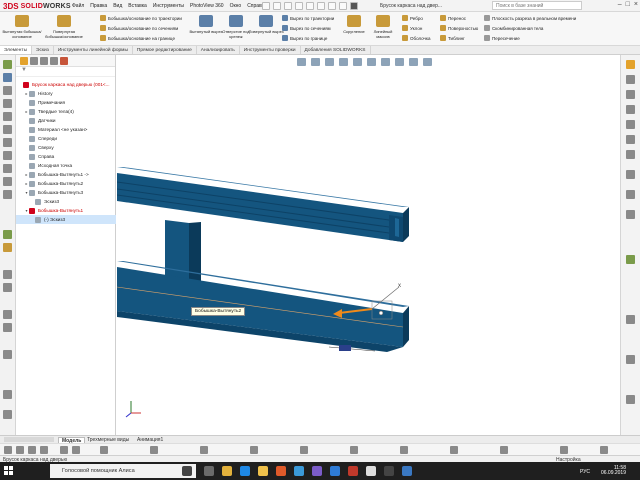 Image resolution: width=640 pixels, height=480 pixels. Describe the element at coordinates (154, 450) in the screenshot. I see `bottom-tool-8-icon` at that location.